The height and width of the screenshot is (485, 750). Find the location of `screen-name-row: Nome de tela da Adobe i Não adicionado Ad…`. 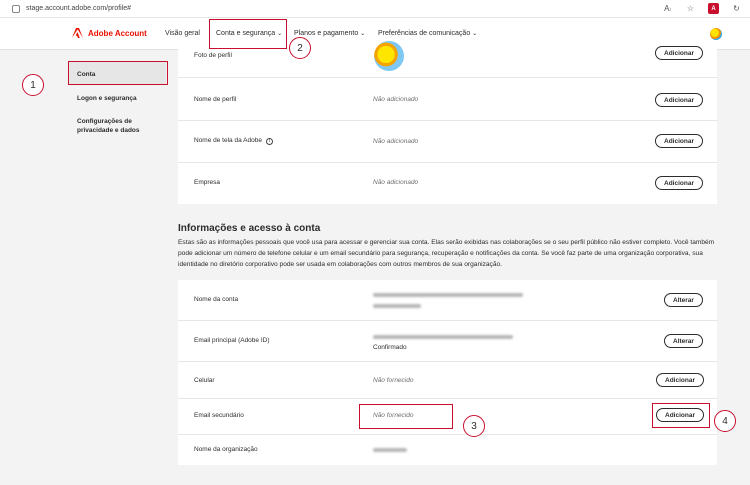

screen-name-row: Nome de tela da Adobe i Não adicionado Ad… is located at coordinates (447, 142).